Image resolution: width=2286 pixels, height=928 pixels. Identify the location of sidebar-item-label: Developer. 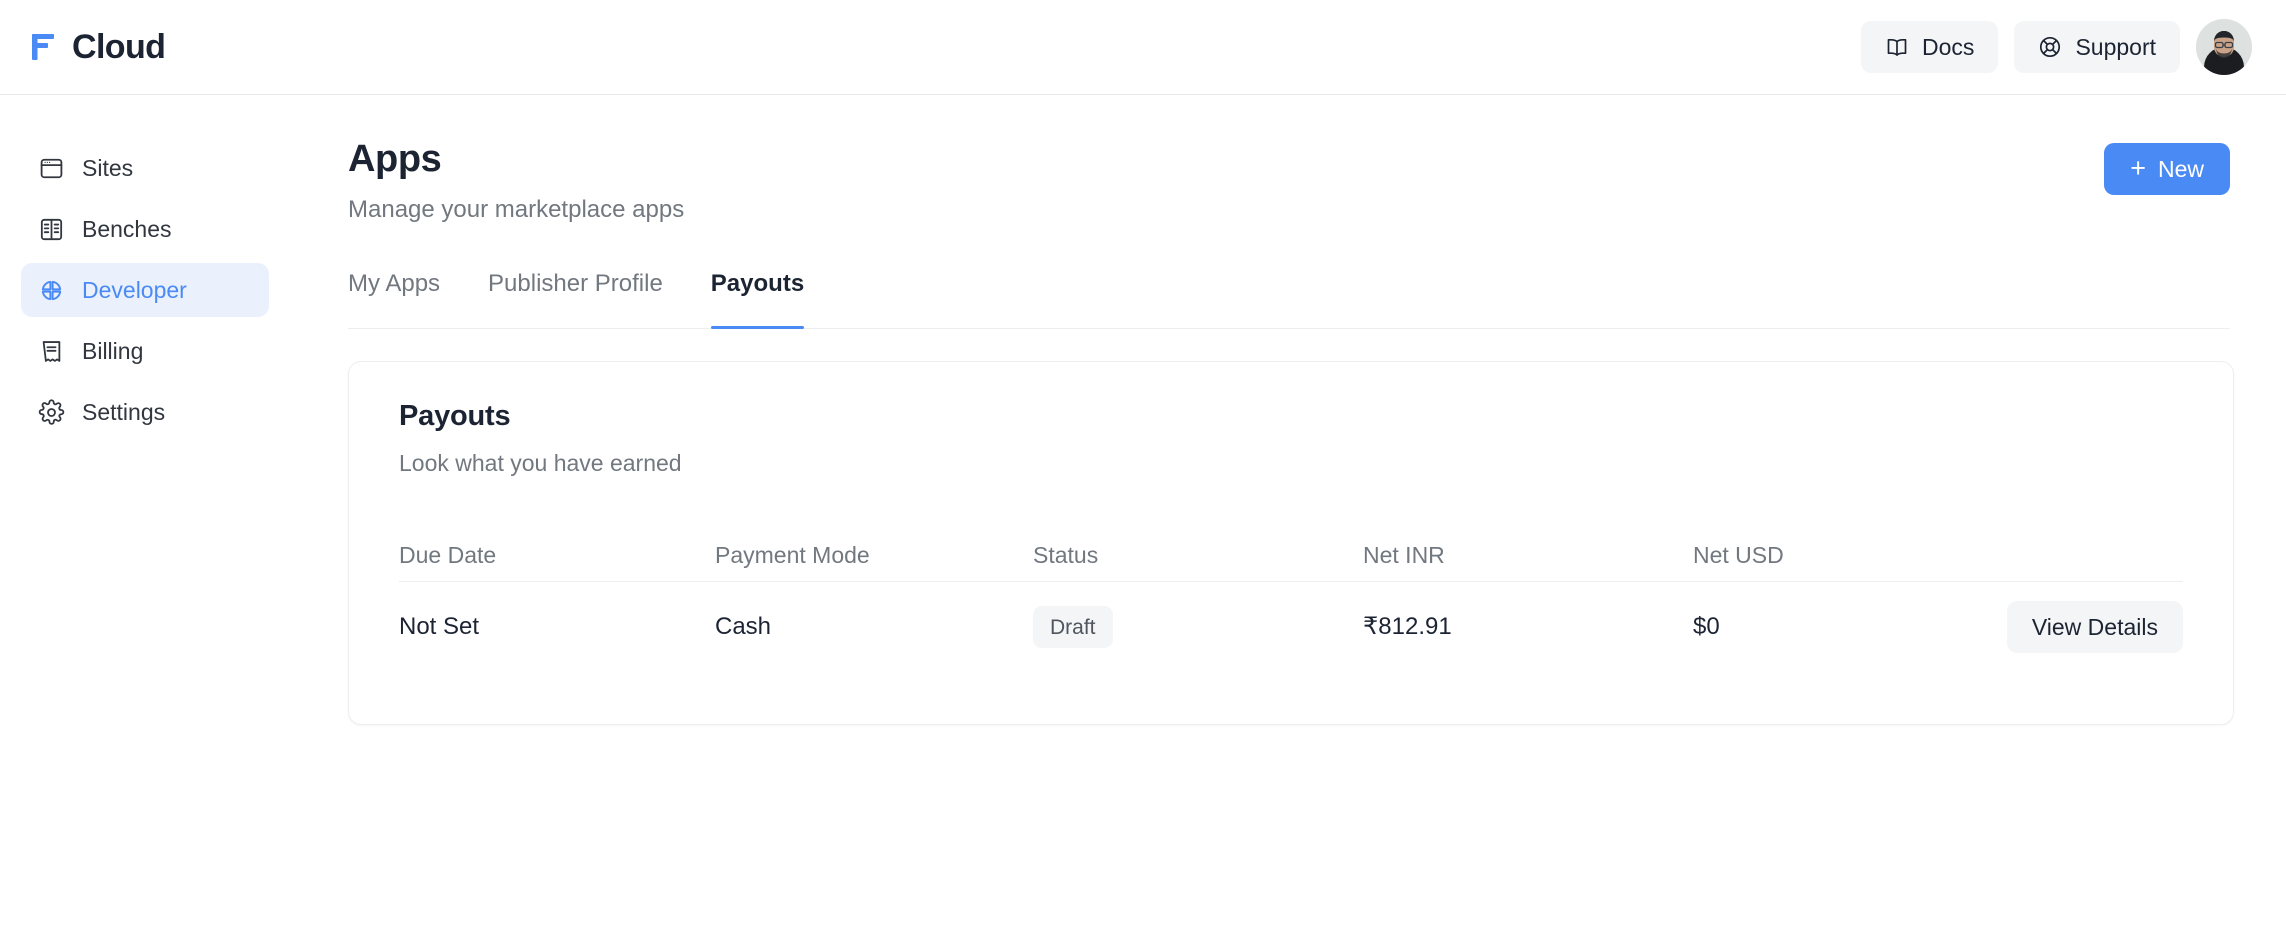
(134, 289).